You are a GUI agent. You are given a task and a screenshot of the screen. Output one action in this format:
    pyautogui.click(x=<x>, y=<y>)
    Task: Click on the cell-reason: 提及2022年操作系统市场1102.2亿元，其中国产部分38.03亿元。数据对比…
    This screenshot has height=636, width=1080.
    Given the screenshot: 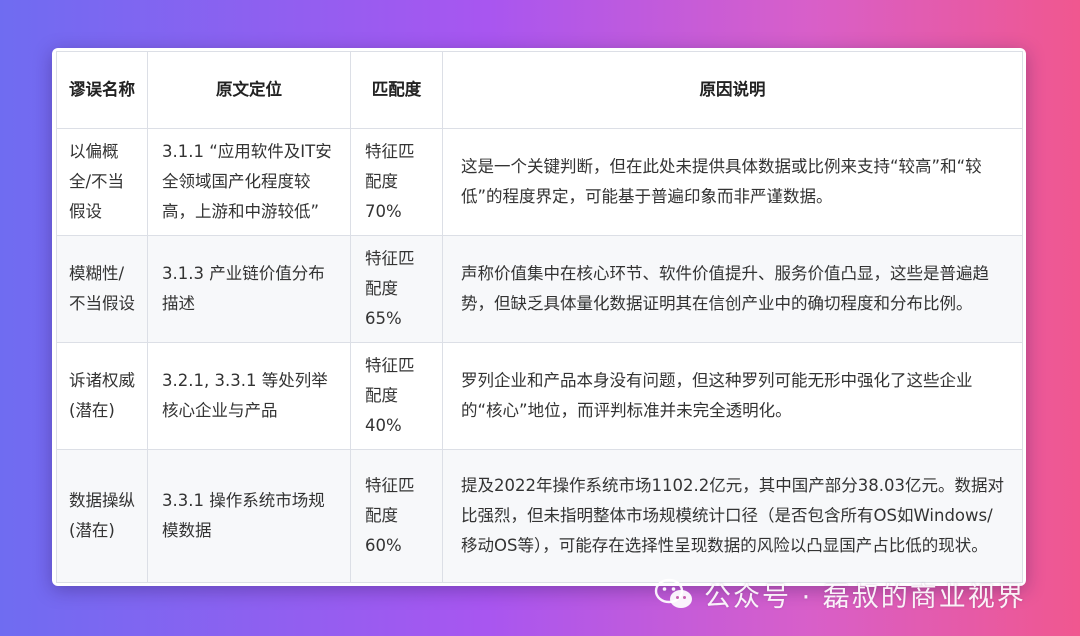 What is the action you would take?
    pyautogui.click(x=732, y=516)
    